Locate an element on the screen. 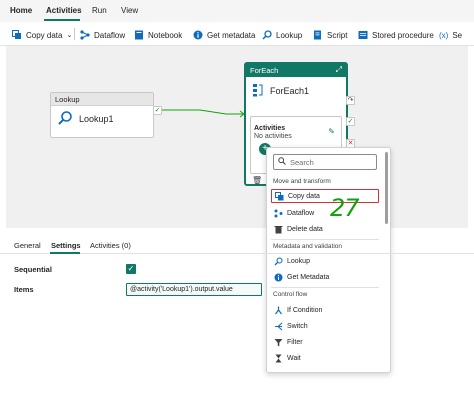 This screenshot has width=474, height=414. hourglass-icon is located at coordinates (278, 358).